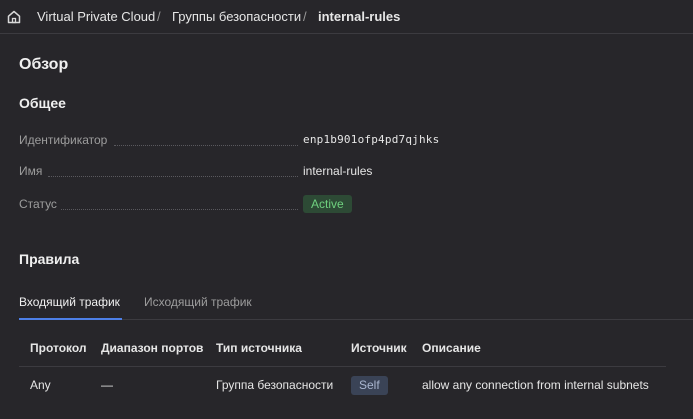 Image resolution: width=693 pixels, height=419 pixels. What do you see at coordinates (49, 259) in the screenshot?
I see `section-title-rules: Правила` at bounding box center [49, 259].